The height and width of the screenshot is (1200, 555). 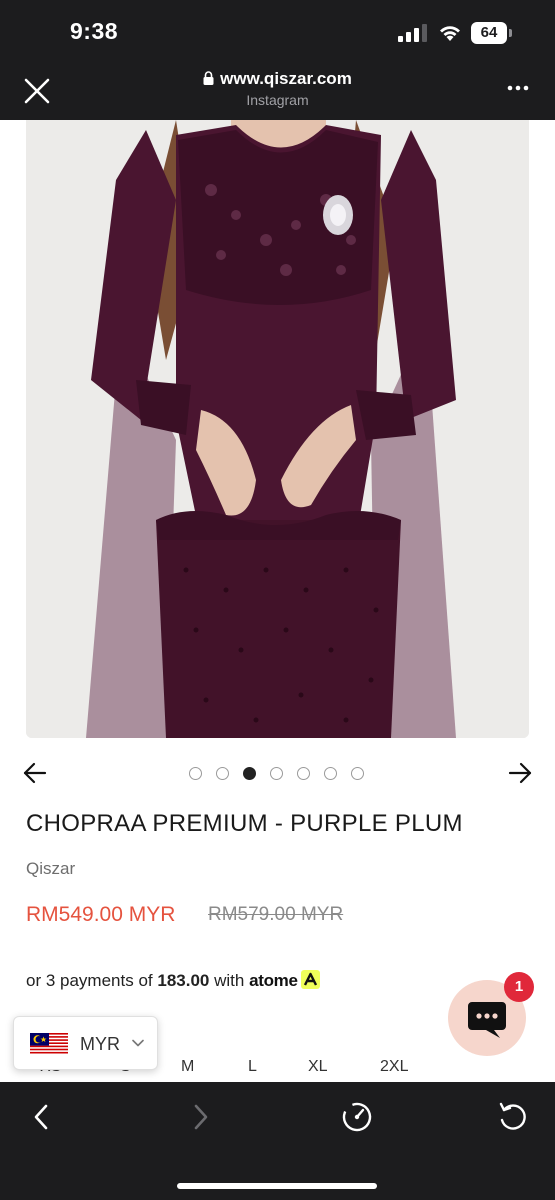 I want to click on size-option: 2XL, so click(x=394, y=1067).